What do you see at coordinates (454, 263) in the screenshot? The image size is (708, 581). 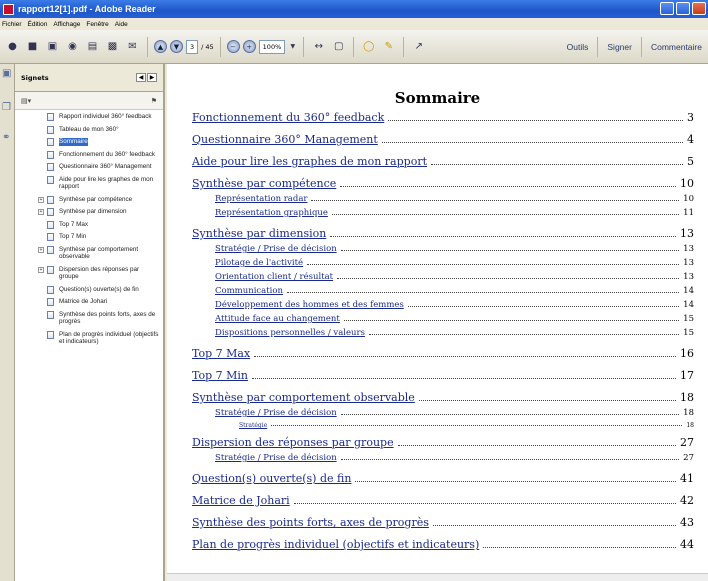 I see `toc-entry: Pilotage de l'activité 13` at bounding box center [454, 263].